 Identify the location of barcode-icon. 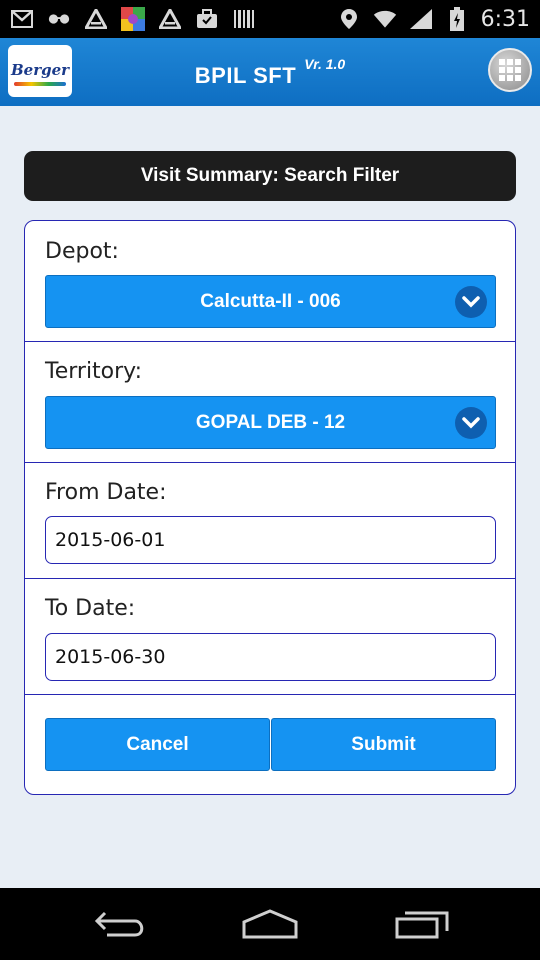
(244, 19).